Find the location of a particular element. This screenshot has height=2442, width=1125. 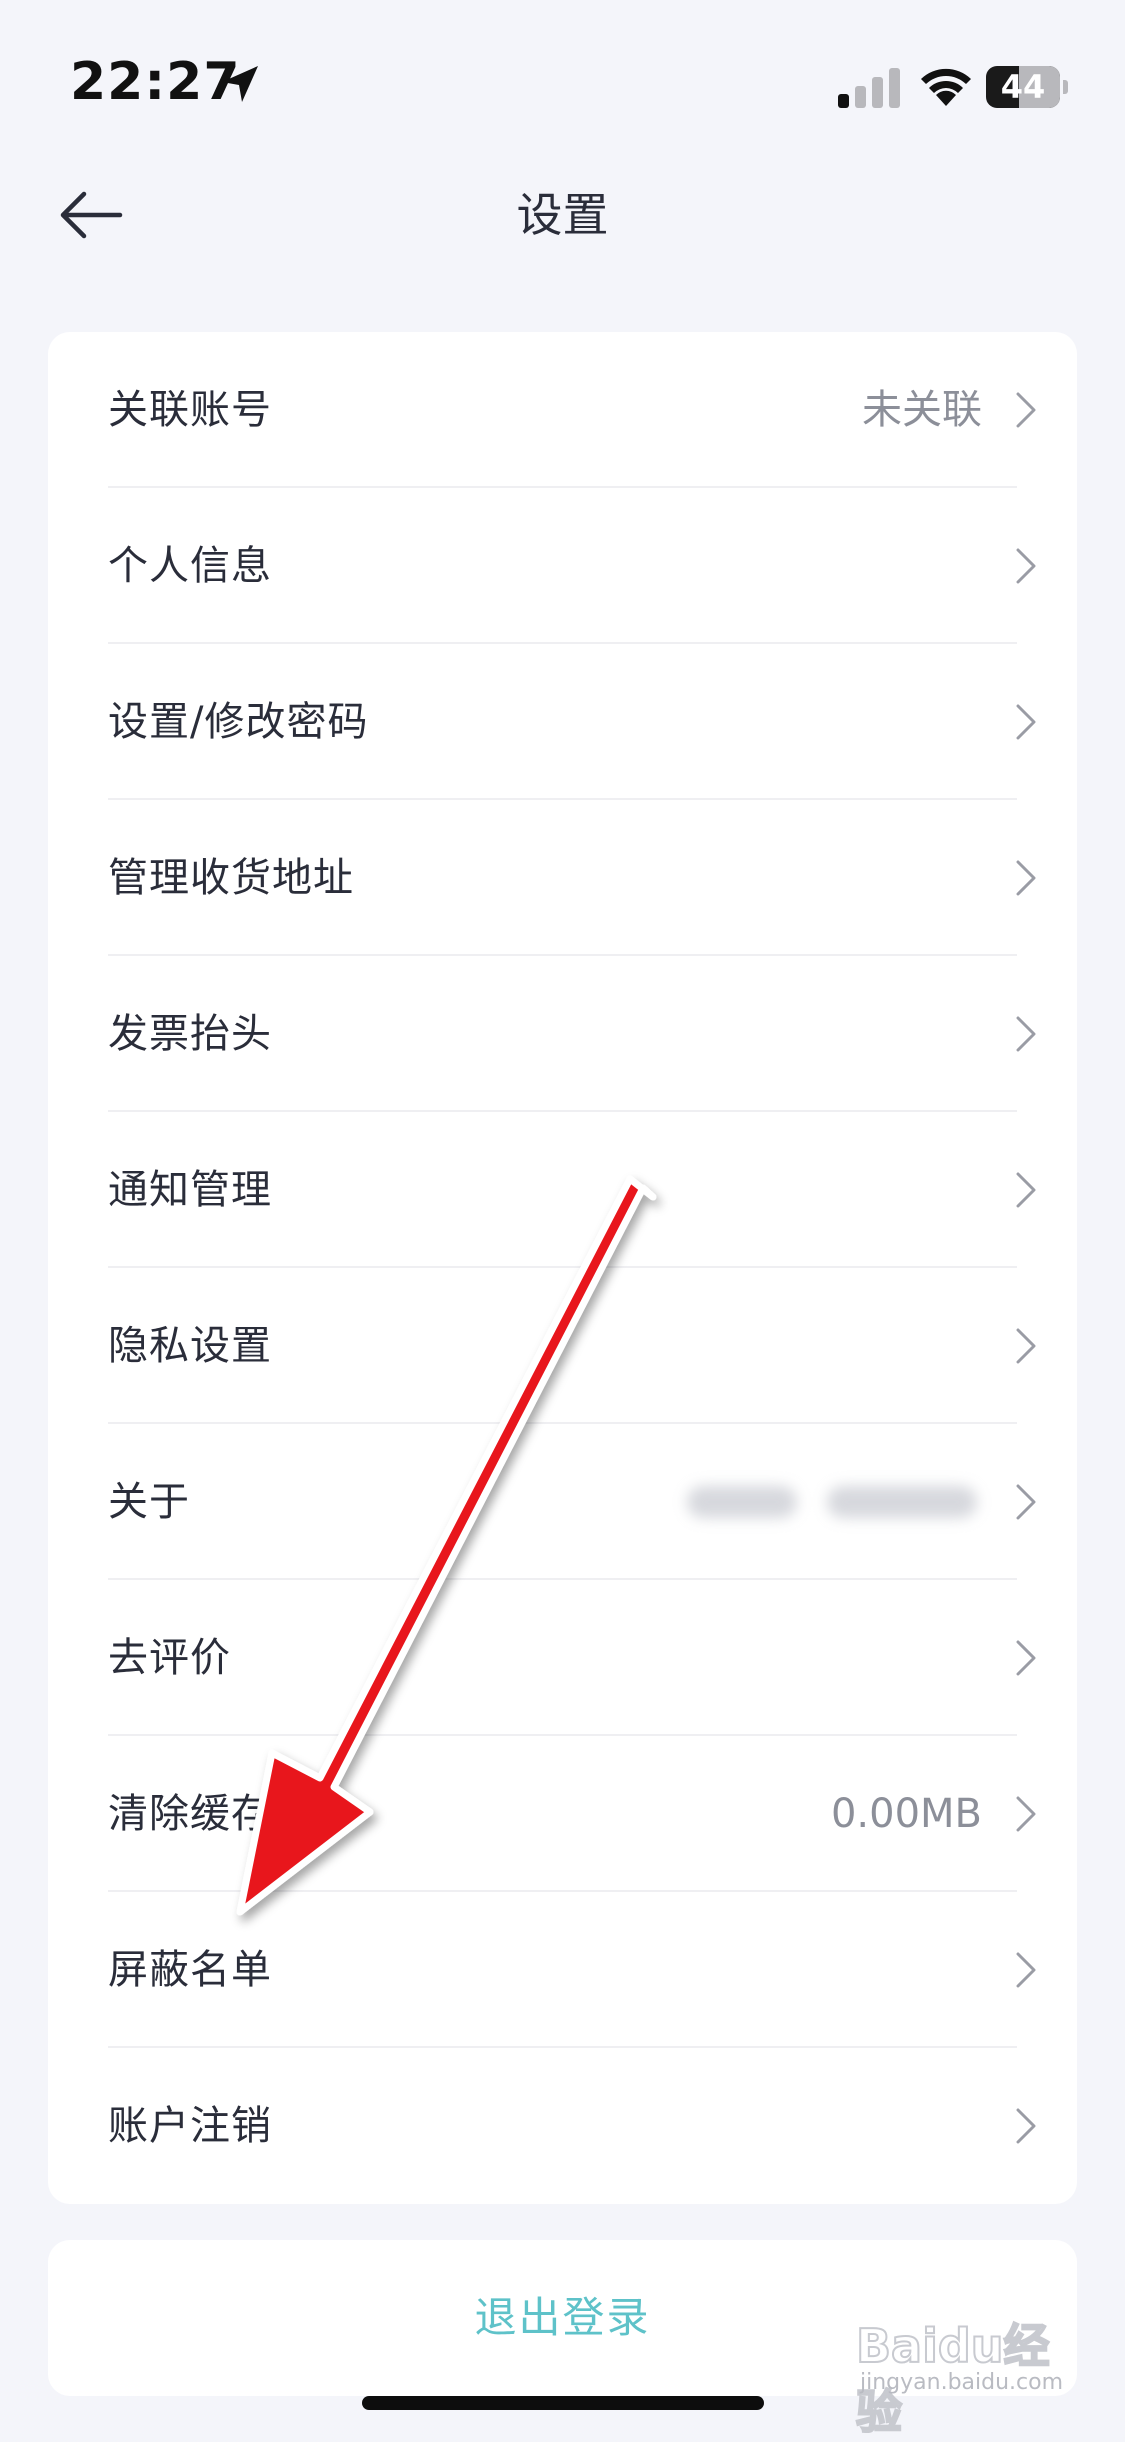

cellular-signal-icon is located at coordinates (869, 88).